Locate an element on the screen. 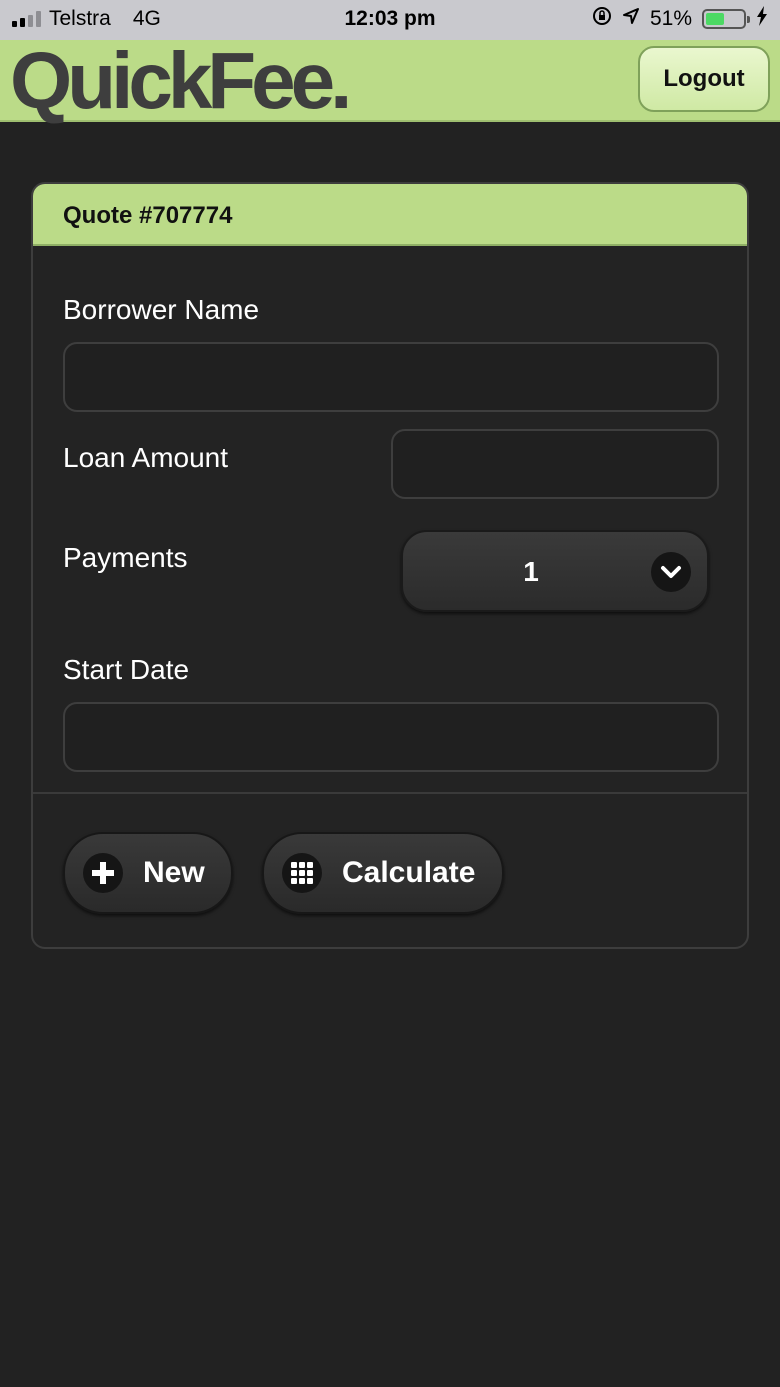 The image size is (780, 1387). borrower-name-input is located at coordinates (391, 377).